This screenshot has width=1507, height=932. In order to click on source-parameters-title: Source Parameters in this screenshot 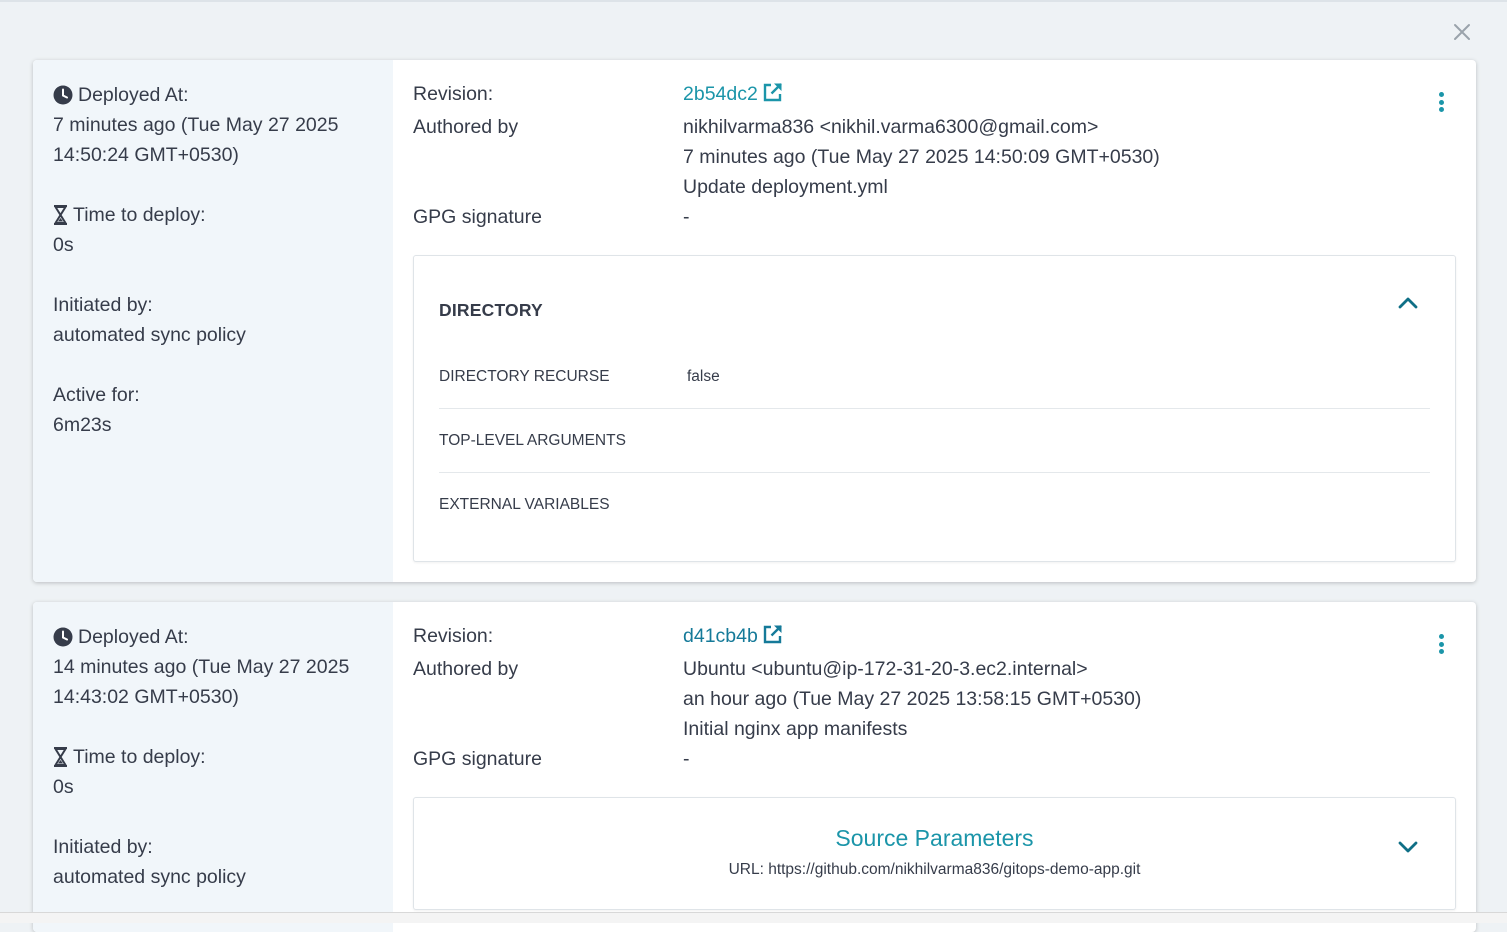, I will do `click(934, 838)`.